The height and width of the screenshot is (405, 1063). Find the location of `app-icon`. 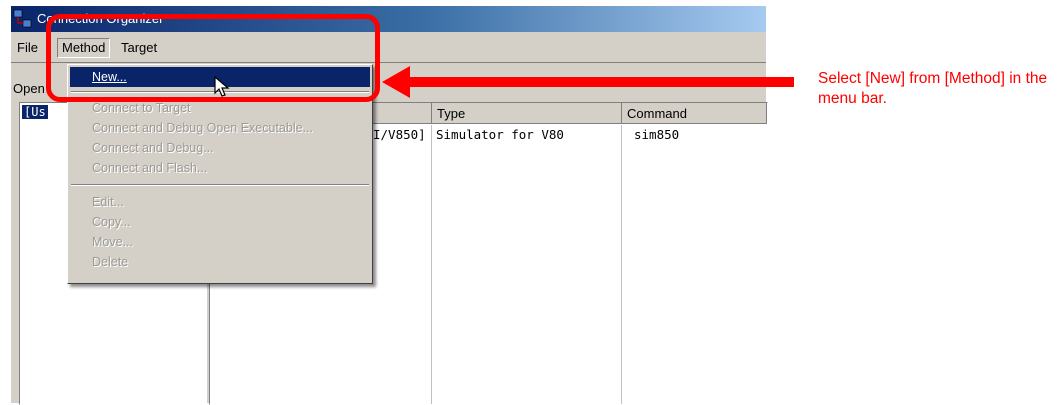

app-icon is located at coordinates (22, 18).